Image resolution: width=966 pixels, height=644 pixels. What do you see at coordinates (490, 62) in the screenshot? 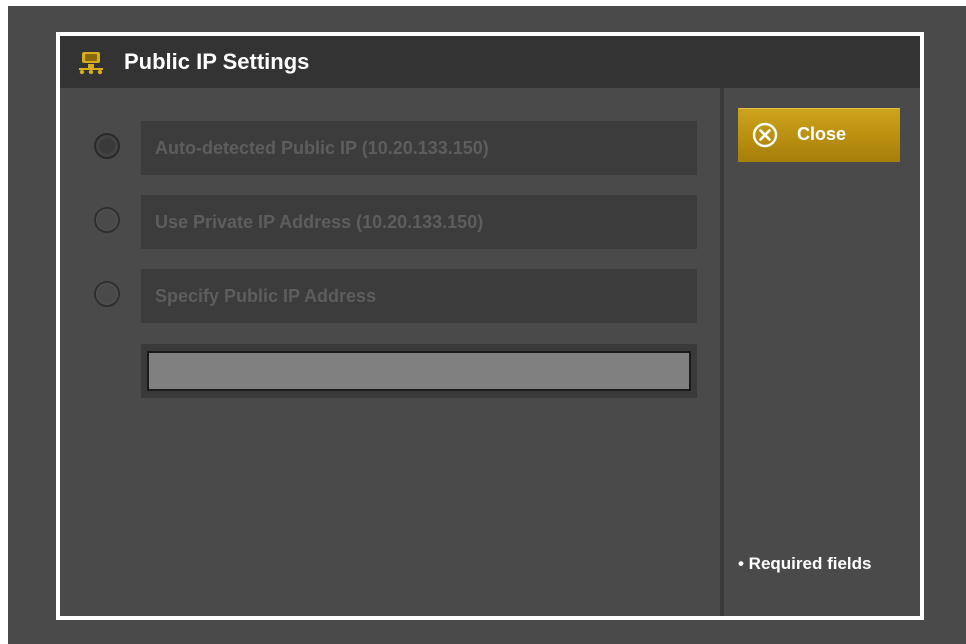
I see `dialog-title-bar: Public IP Settings` at bounding box center [490, 62].